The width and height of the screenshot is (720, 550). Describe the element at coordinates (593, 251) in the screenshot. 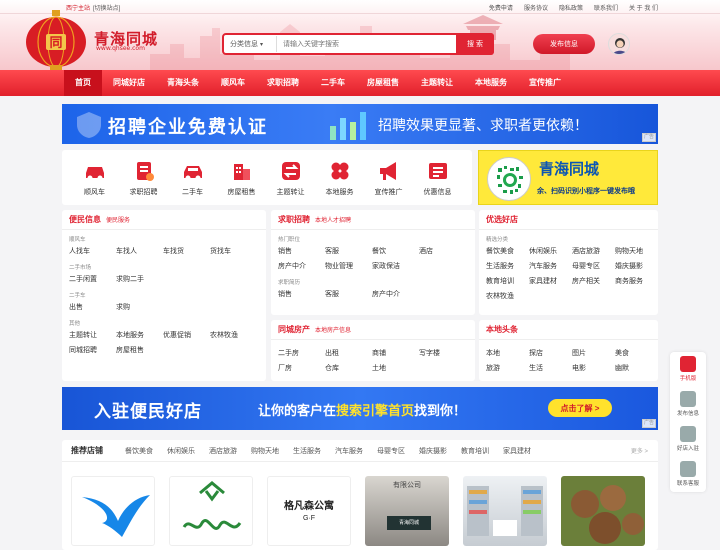

I see `section-link: 酒店旅游` at that location.